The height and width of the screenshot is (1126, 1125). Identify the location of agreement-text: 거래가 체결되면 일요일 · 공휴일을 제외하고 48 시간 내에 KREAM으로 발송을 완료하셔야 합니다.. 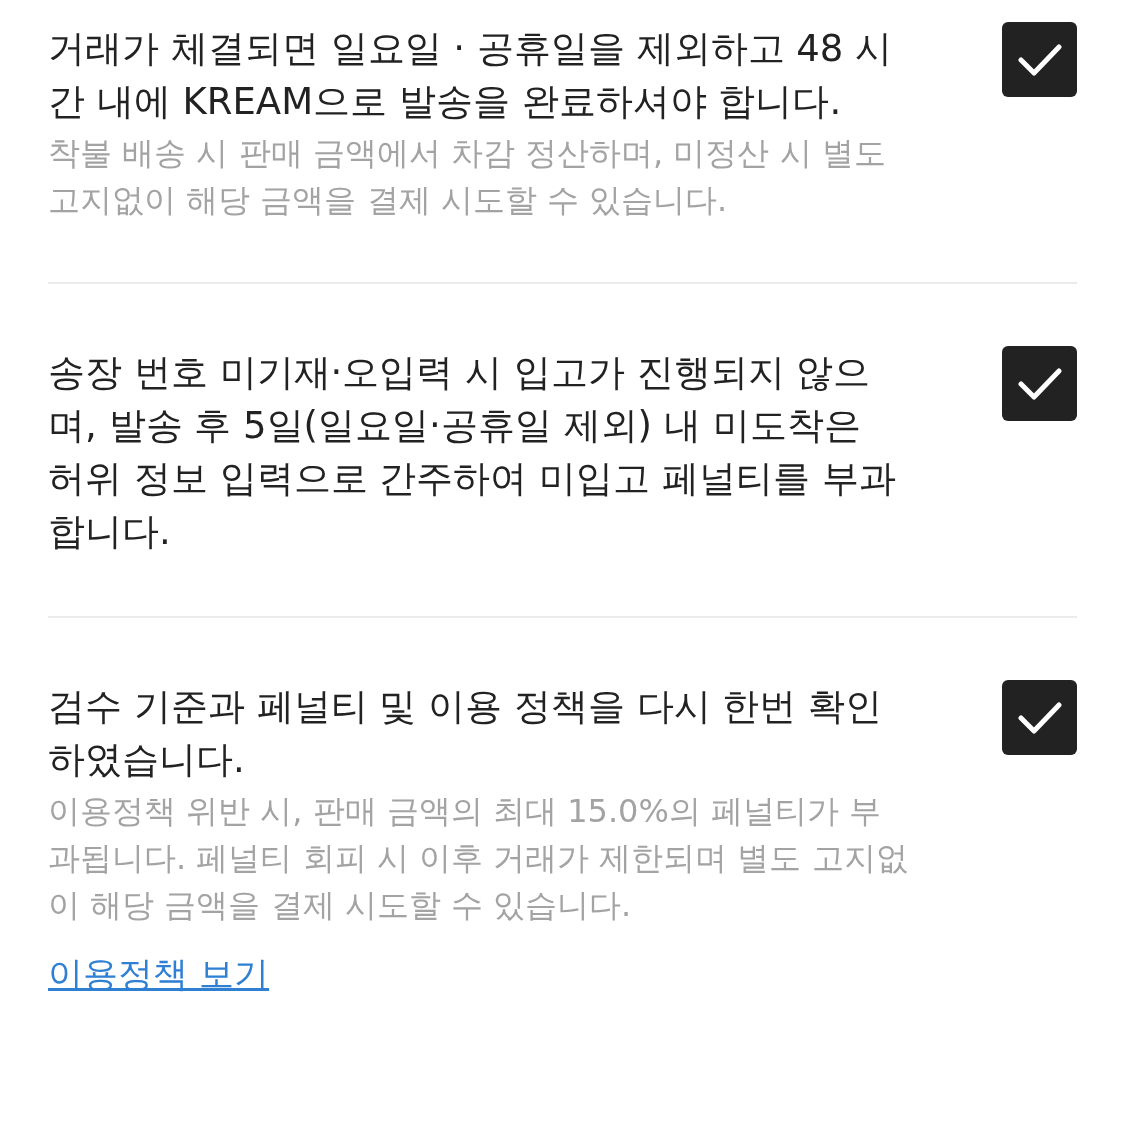
(471, 75).